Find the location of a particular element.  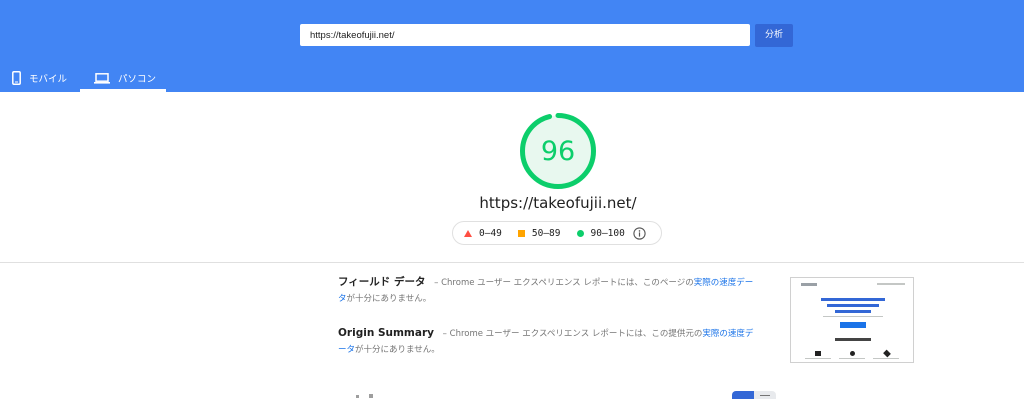

score-legend: 0–49 50–89 90–100 is located at coordinates (557, 233).